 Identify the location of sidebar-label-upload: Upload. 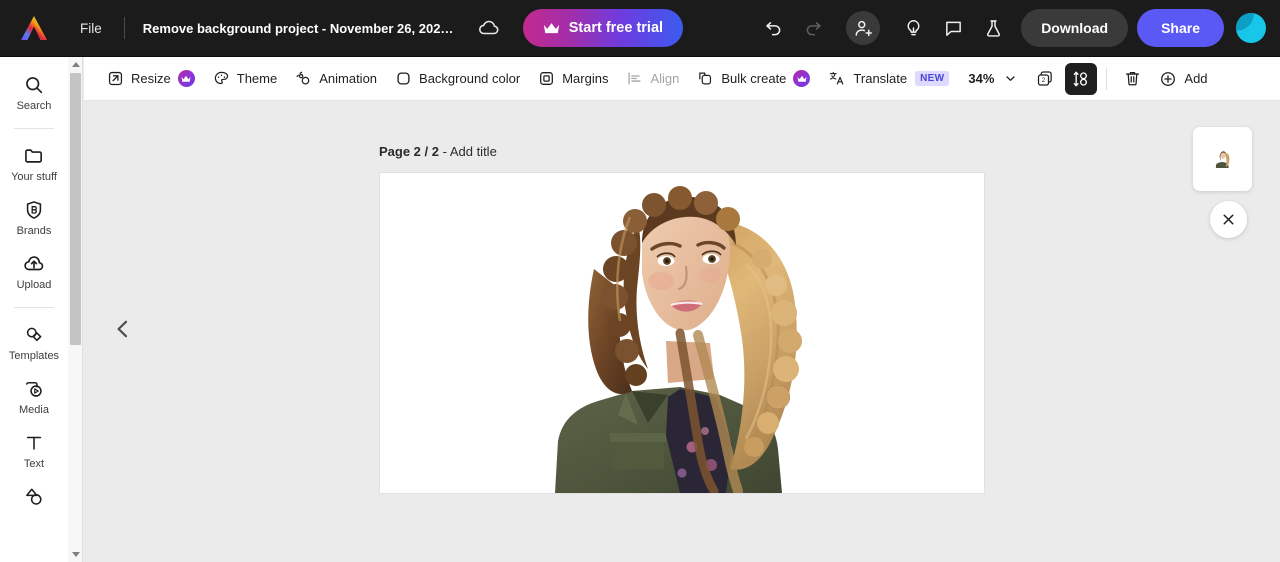
(34, 285).